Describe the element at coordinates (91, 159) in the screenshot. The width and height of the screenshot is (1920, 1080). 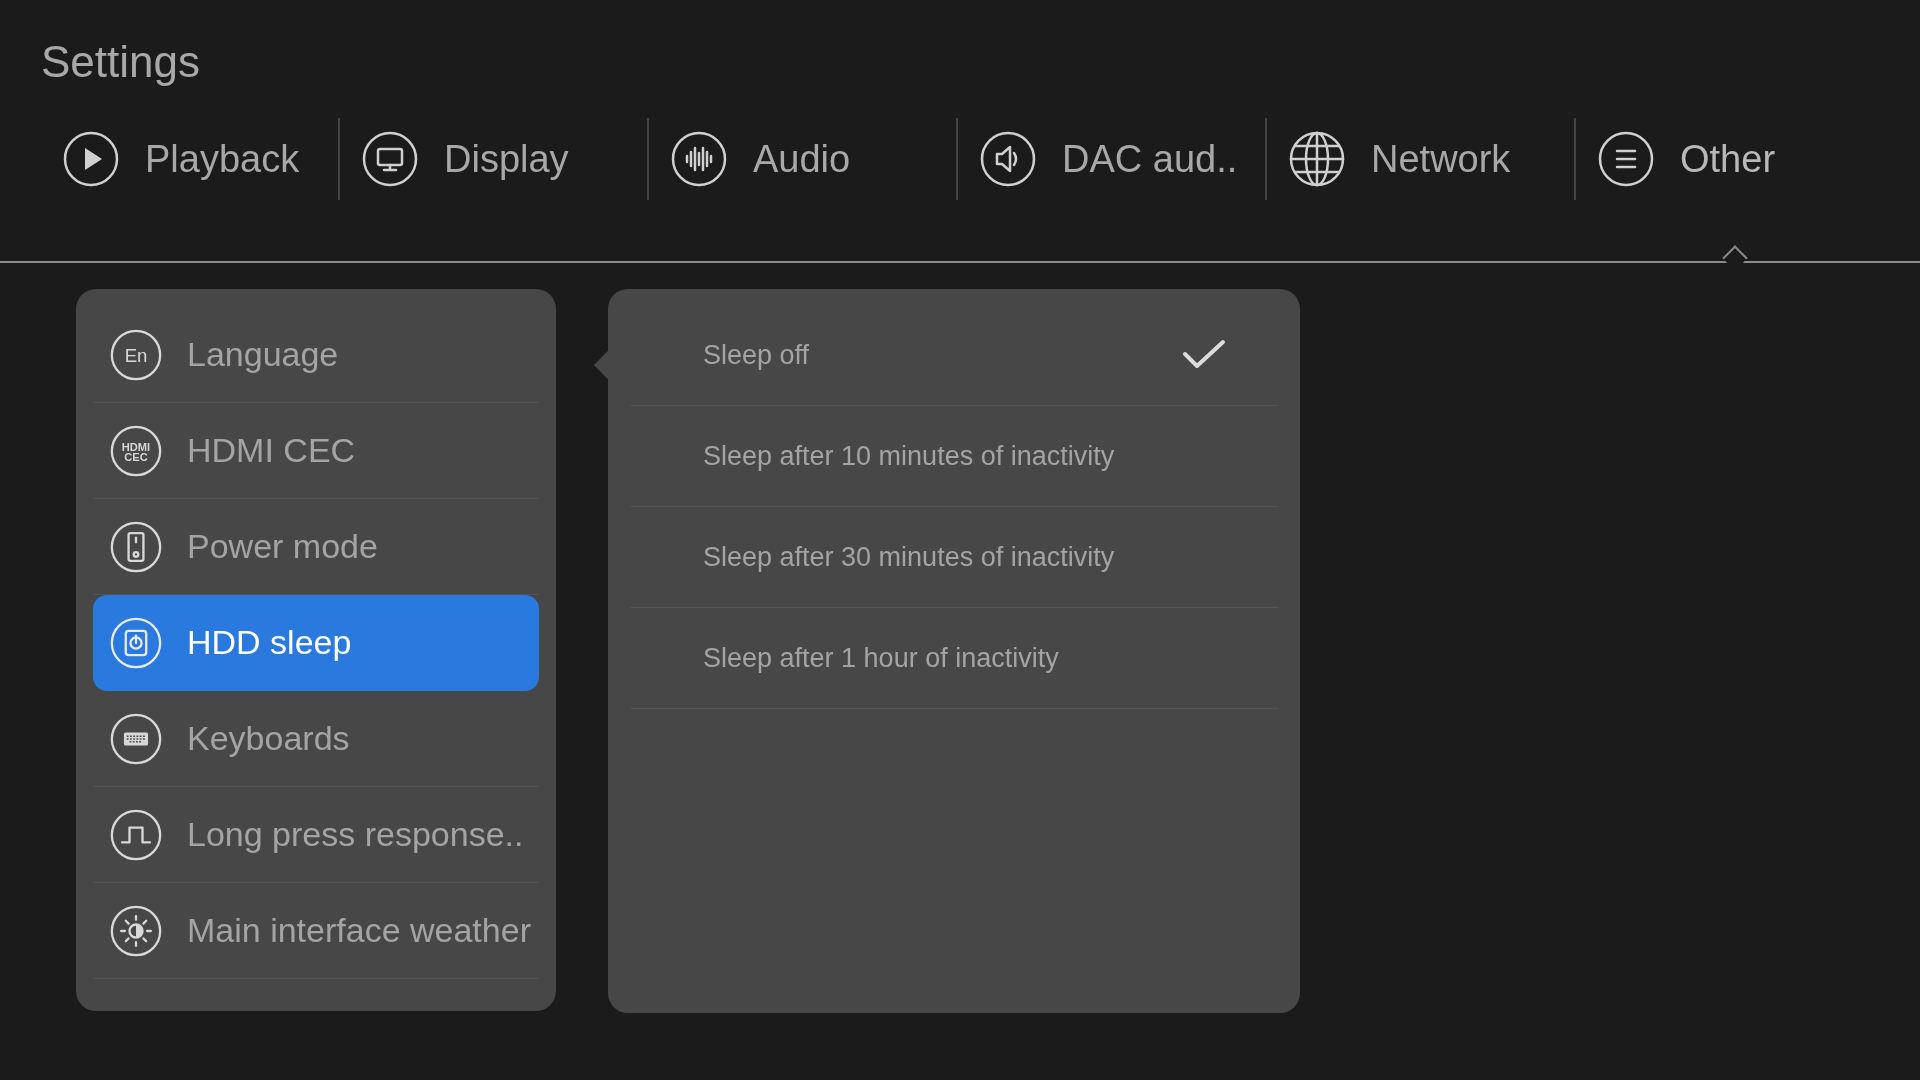
I see `play-icon` at that location.